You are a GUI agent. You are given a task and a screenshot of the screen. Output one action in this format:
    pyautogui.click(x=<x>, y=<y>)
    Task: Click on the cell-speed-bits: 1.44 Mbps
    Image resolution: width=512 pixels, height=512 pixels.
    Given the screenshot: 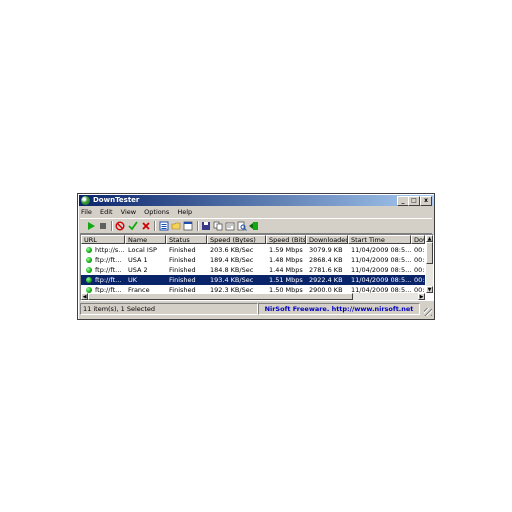 What is the action you would take?
    pyautogui.click(x=286, y=270)
    